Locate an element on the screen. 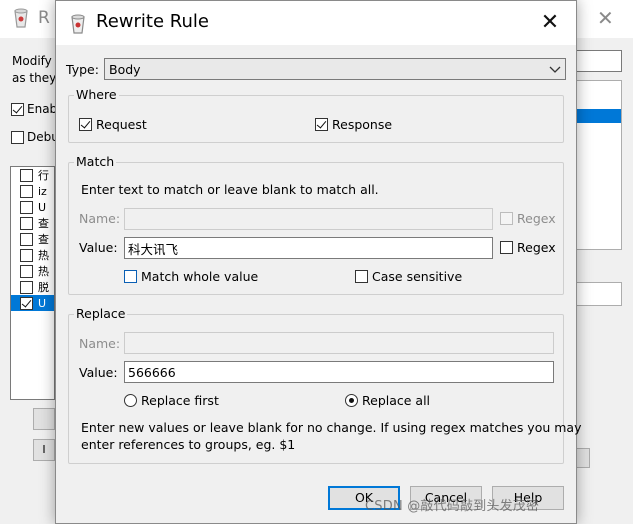 The image size is (633, 524). replace-name-label: Name: is located at coordinates (100, 343).